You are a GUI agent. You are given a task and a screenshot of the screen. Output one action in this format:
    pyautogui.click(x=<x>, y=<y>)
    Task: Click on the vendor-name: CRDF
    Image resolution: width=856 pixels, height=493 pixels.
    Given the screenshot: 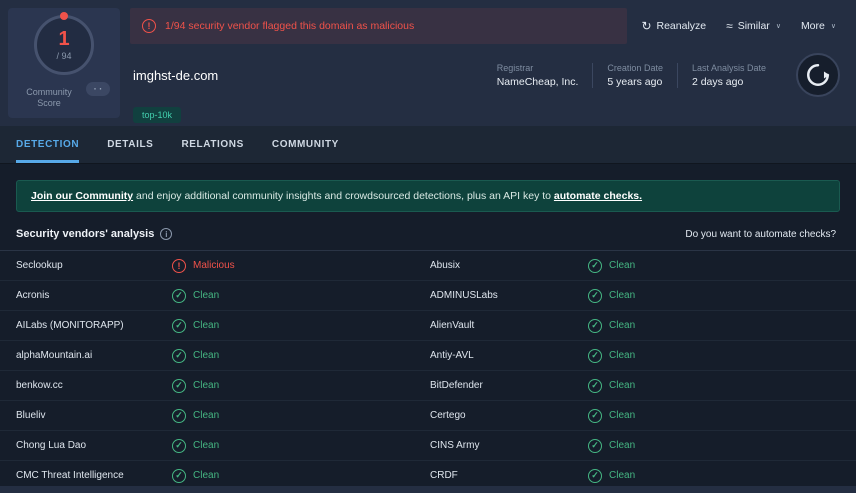 What is the action you would take?
    pyautogui.click(x=444, y=475)
    